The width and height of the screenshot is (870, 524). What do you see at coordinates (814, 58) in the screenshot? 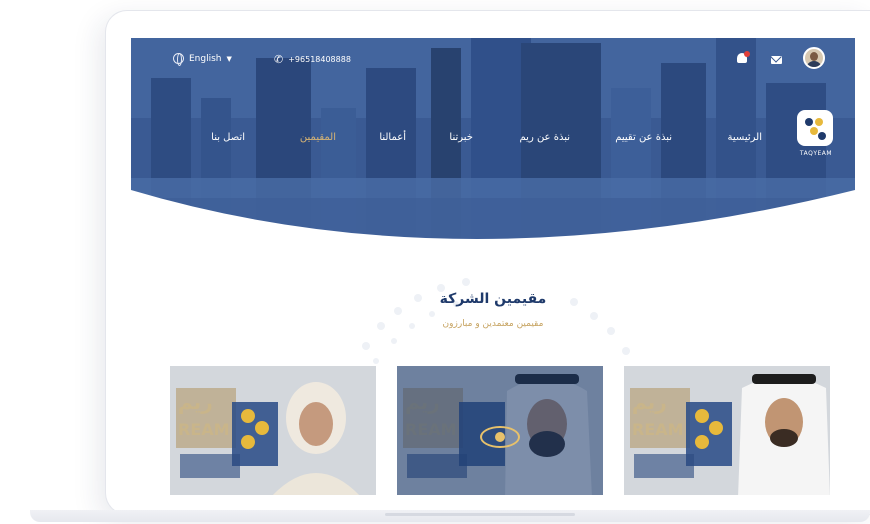
I see `avatar` at bounding box center [814, 58].